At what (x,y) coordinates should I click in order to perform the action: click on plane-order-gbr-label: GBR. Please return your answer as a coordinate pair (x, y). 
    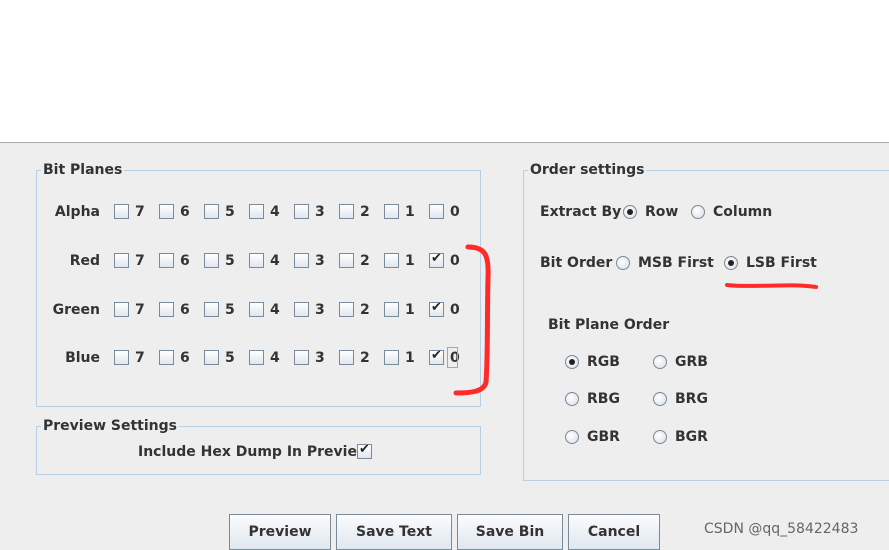
    Looking at the image, I should click on (603, 437).